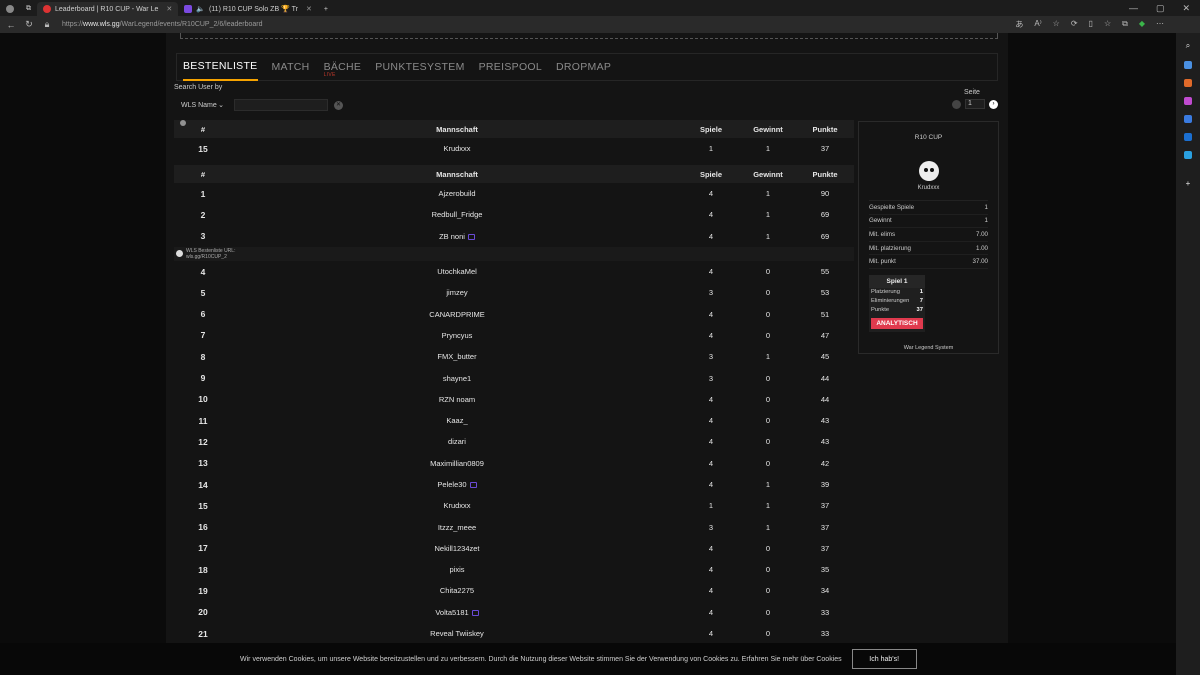  What do you see at coordinates (514, 194) in the screenshot?
I see `table-row: 1 Ajzerobuild 4 1 90` at bounding box center [514, 194].